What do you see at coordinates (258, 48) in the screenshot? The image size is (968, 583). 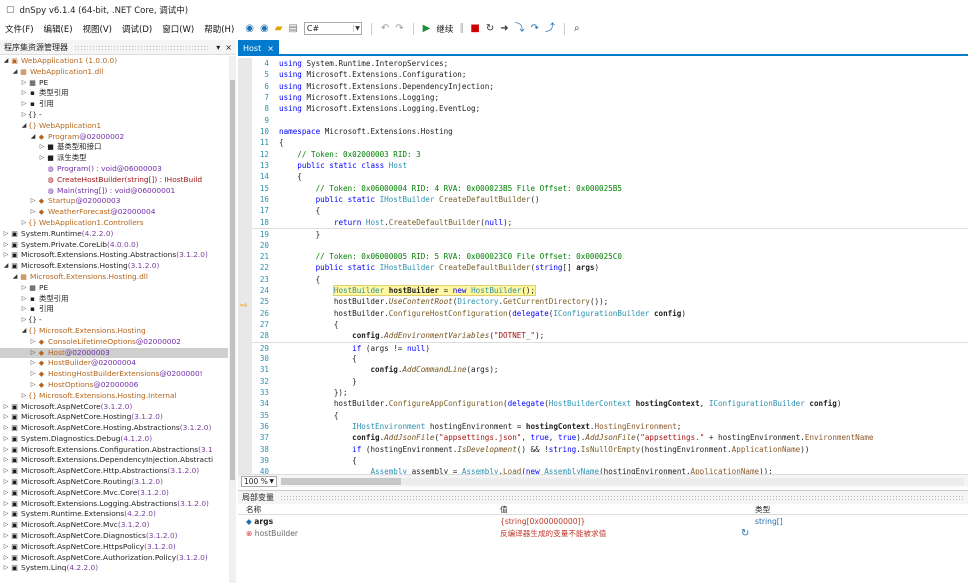 I see `tab-host: Host ×` at bounding box center [258, 48].